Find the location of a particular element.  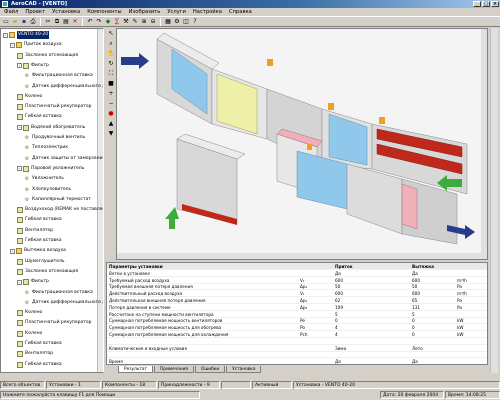

menu-item-6: Настройка is located at coordinates (207, 12).